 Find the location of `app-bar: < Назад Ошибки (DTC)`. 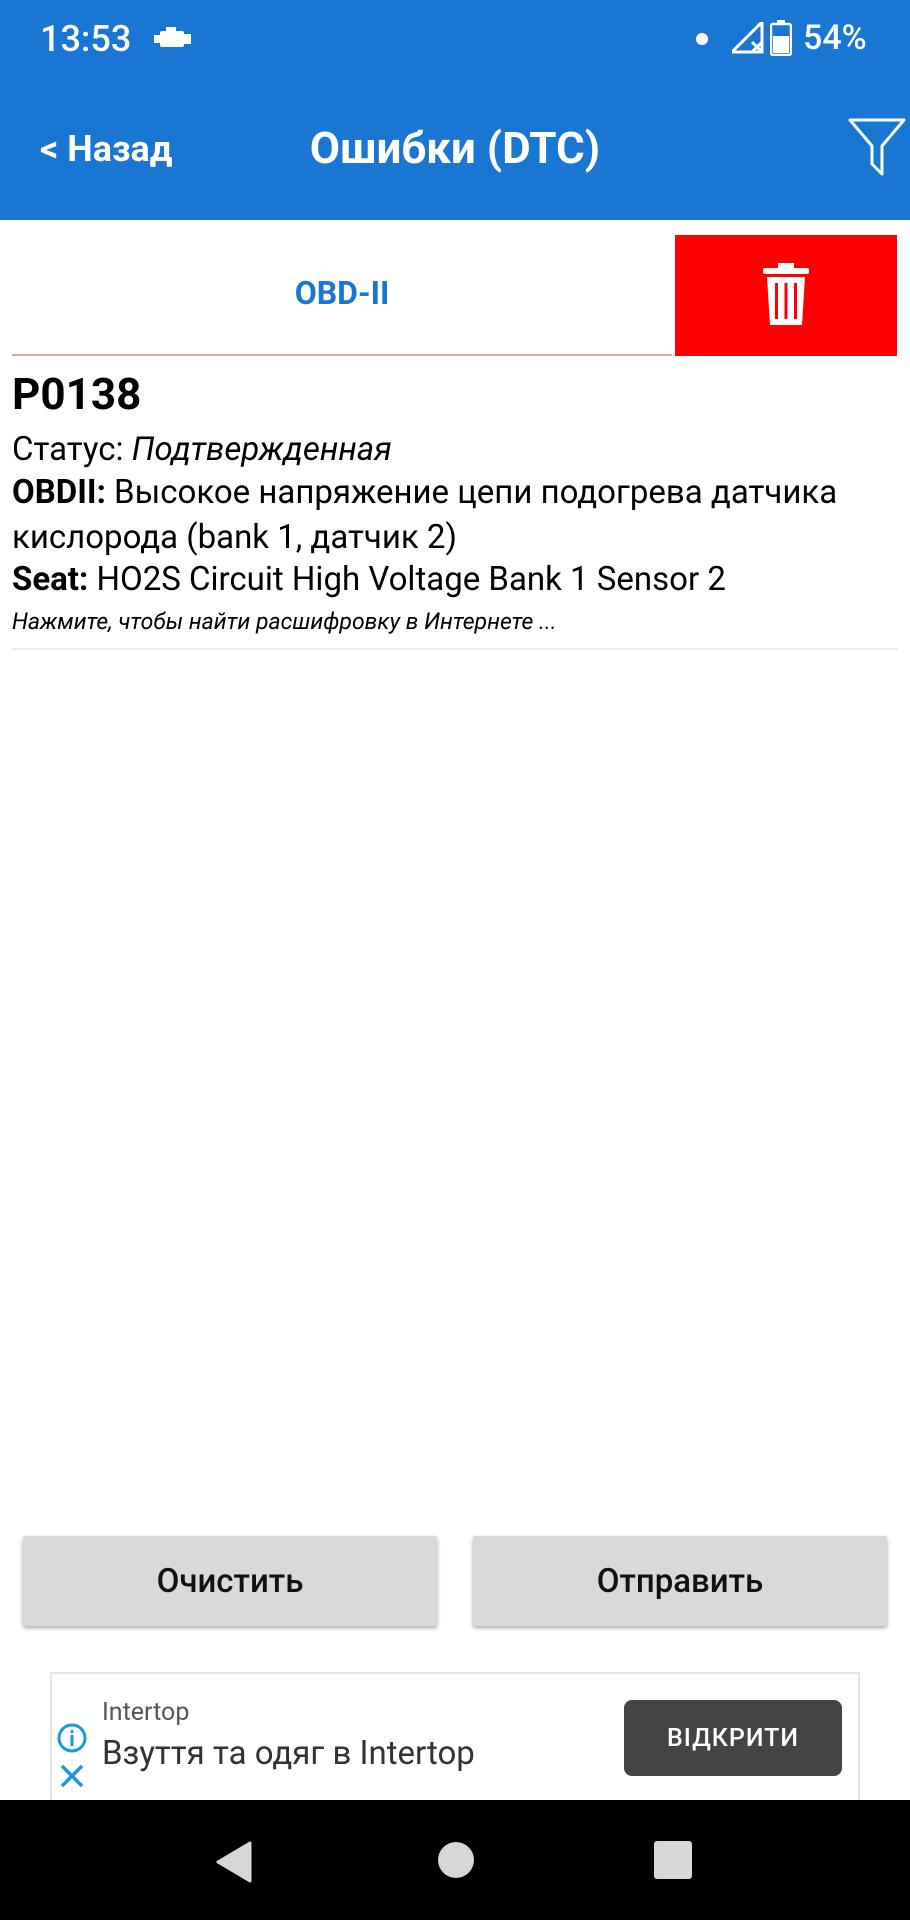

app-bar: < Назад Ошибки (DTC) is located at coordinates (455, 150).